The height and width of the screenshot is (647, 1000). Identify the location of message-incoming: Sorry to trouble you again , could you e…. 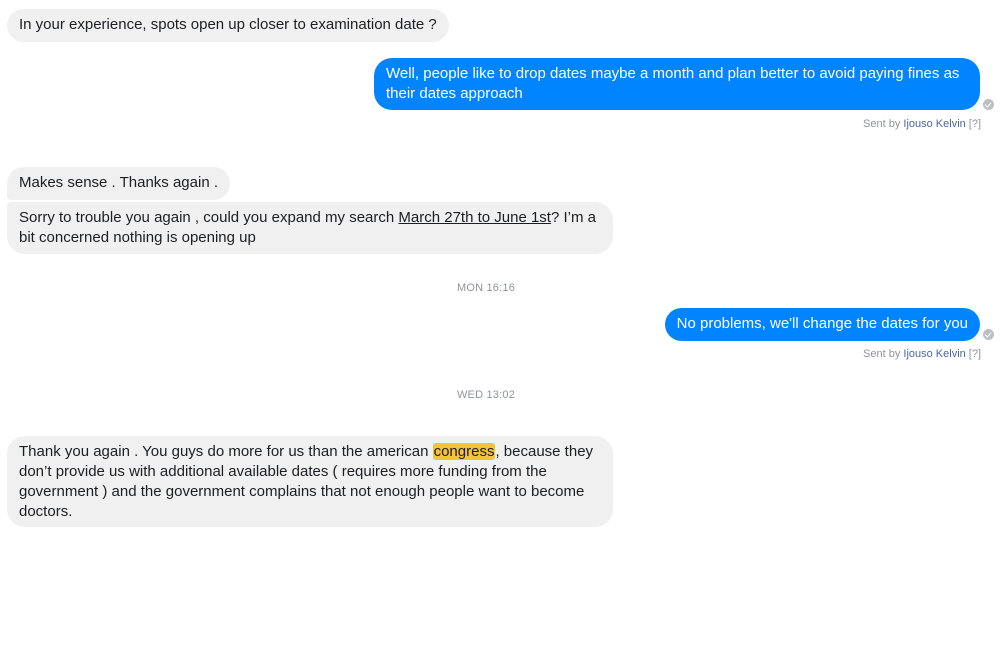
(310, 228).